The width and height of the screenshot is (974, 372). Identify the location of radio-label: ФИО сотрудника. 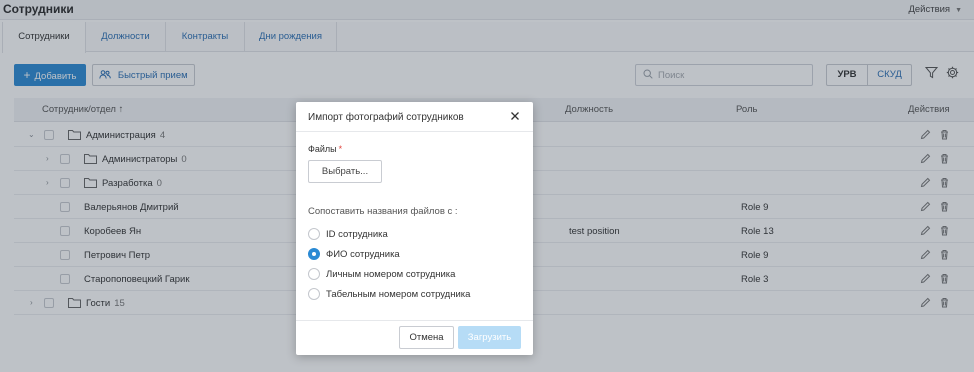
(363, 254).